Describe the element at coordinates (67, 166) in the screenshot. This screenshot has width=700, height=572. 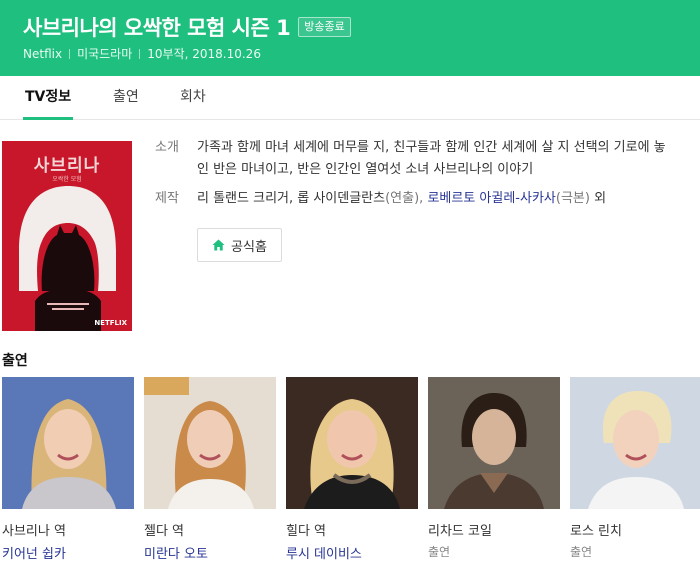
I see `poster-title: 사브리나` at that location.